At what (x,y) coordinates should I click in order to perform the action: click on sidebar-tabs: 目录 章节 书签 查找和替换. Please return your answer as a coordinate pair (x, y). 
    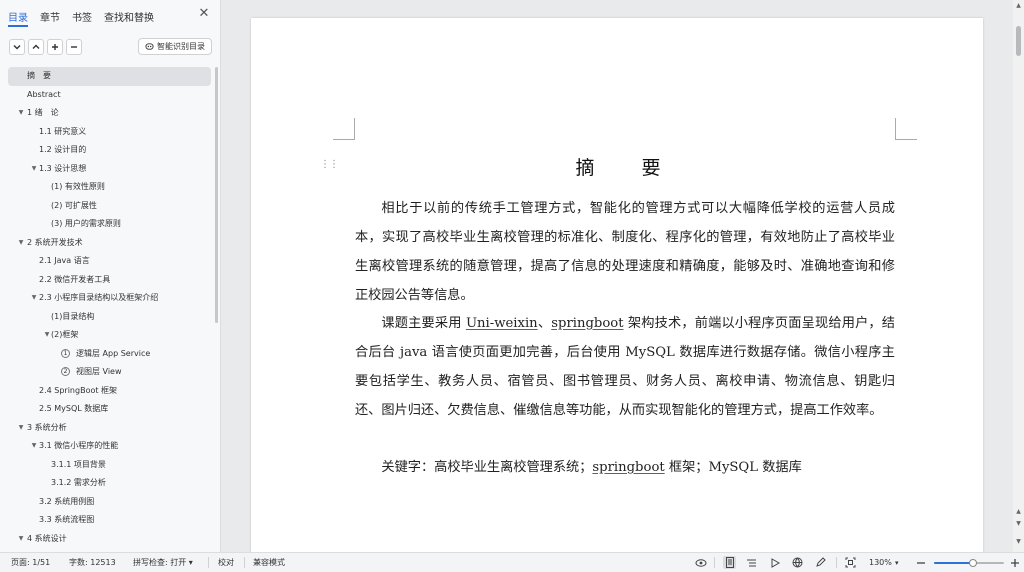
    Looking at the image, I should click on (87, 18).